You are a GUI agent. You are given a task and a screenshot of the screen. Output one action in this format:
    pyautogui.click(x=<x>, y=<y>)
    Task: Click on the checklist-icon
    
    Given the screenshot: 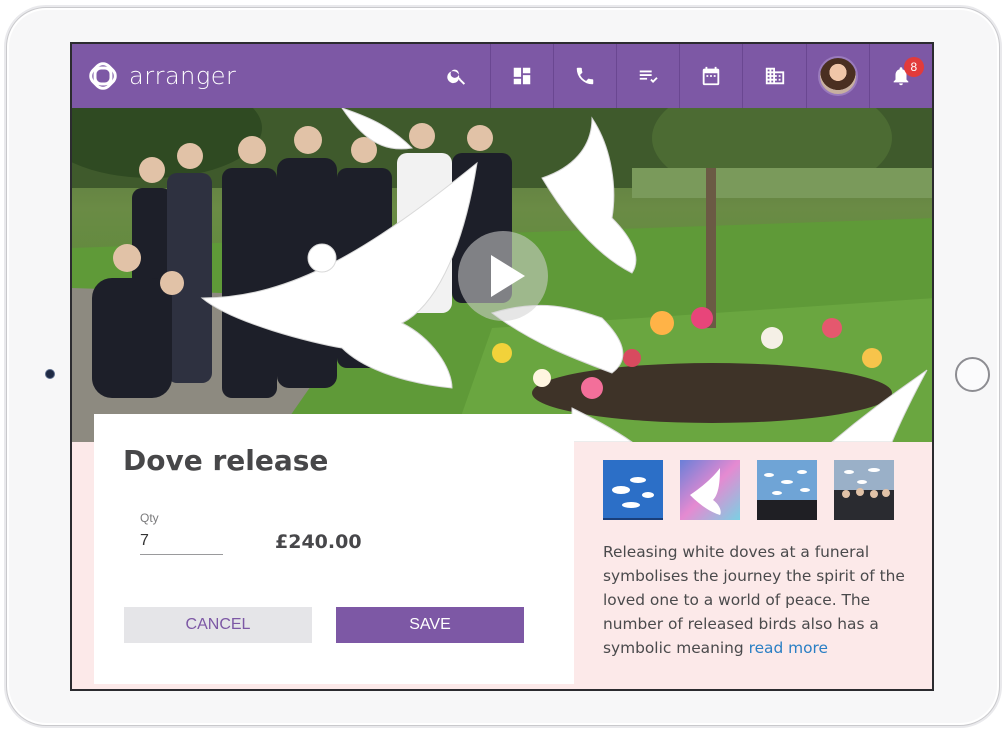 What is the action you would take?
    pyautogui.click(x=648, y=76)
    